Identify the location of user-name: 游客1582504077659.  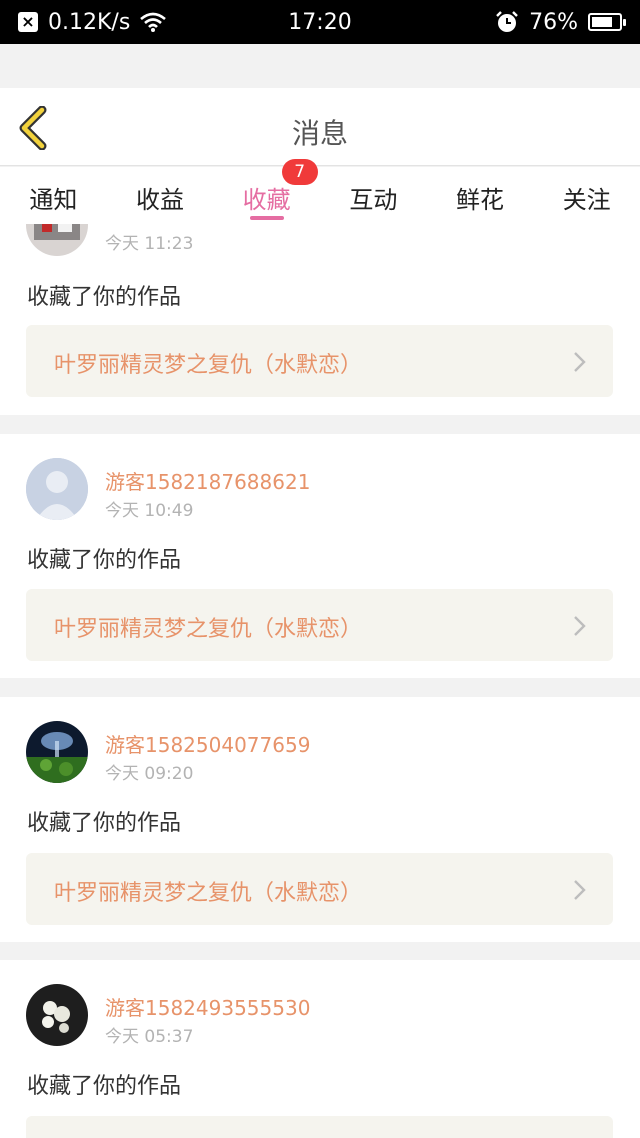
(207, 743).